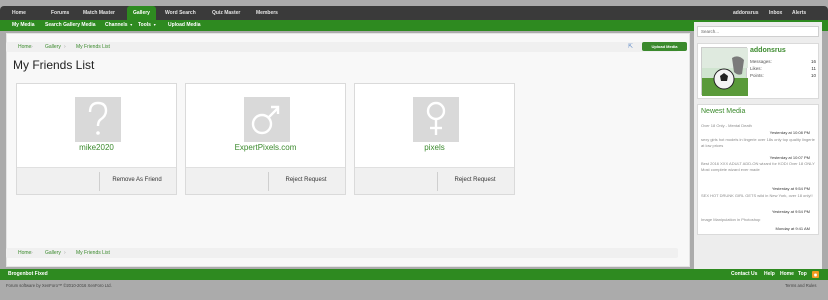 This screenshot has height=300, width=828. I want to click on nav-members: Members, so click(267, 13).